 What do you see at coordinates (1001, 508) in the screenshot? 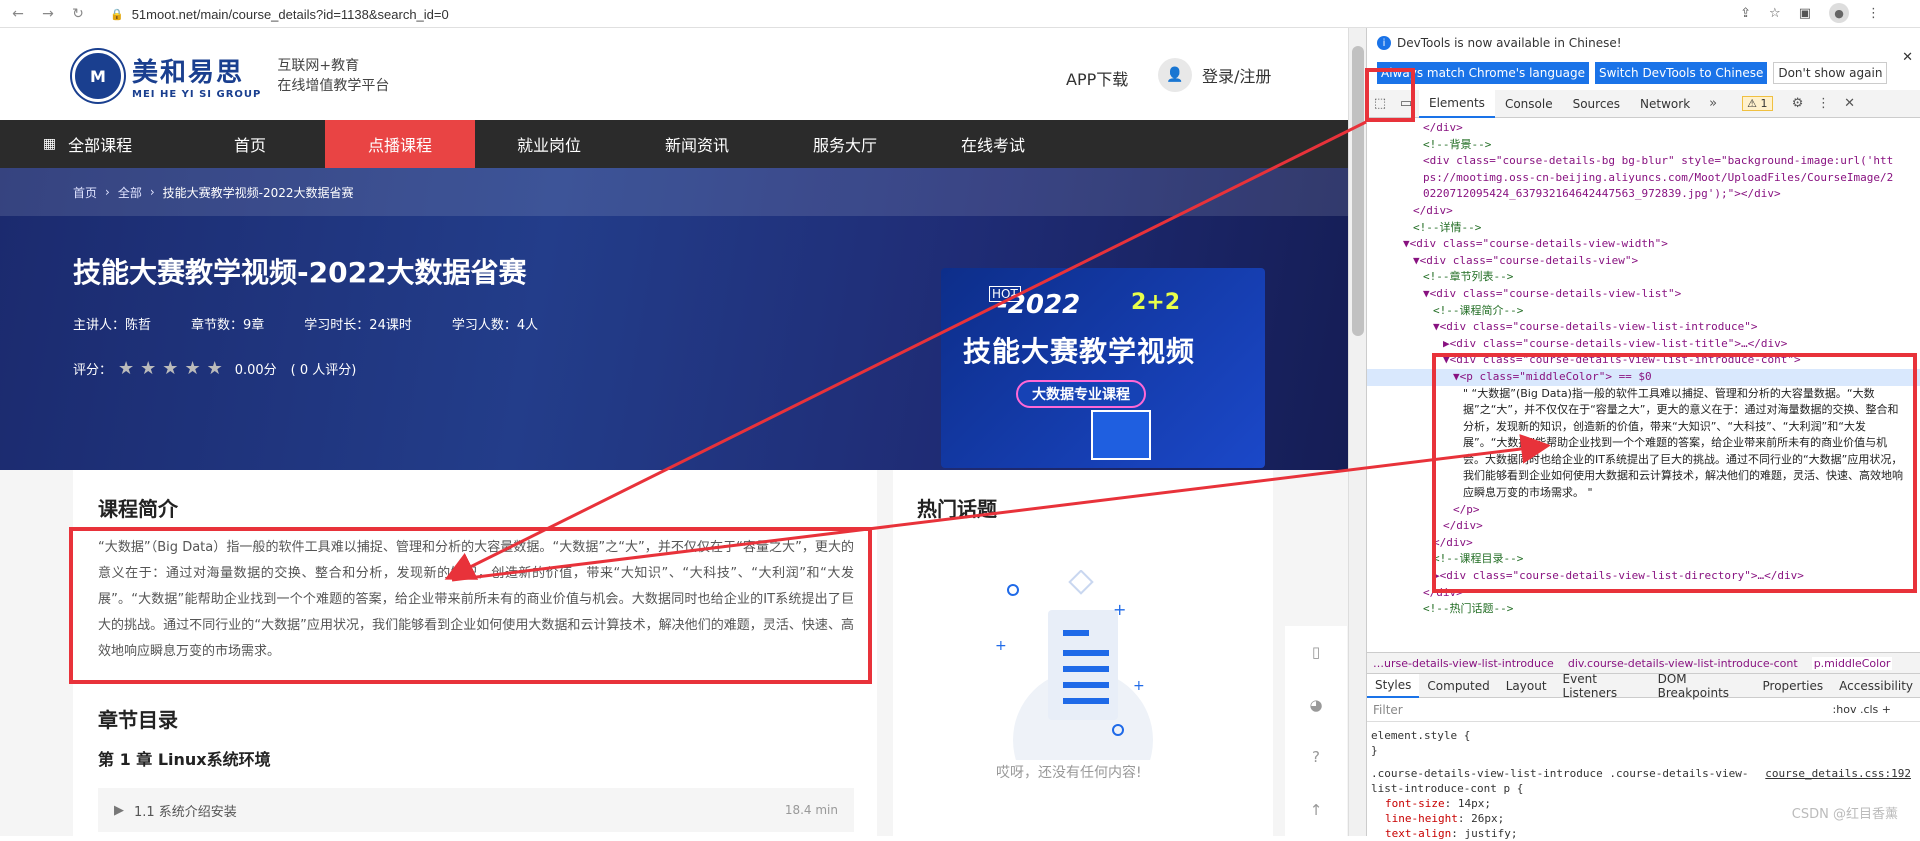
I see `arrow-intro-to-dom` at bounding box center [1001, 508].